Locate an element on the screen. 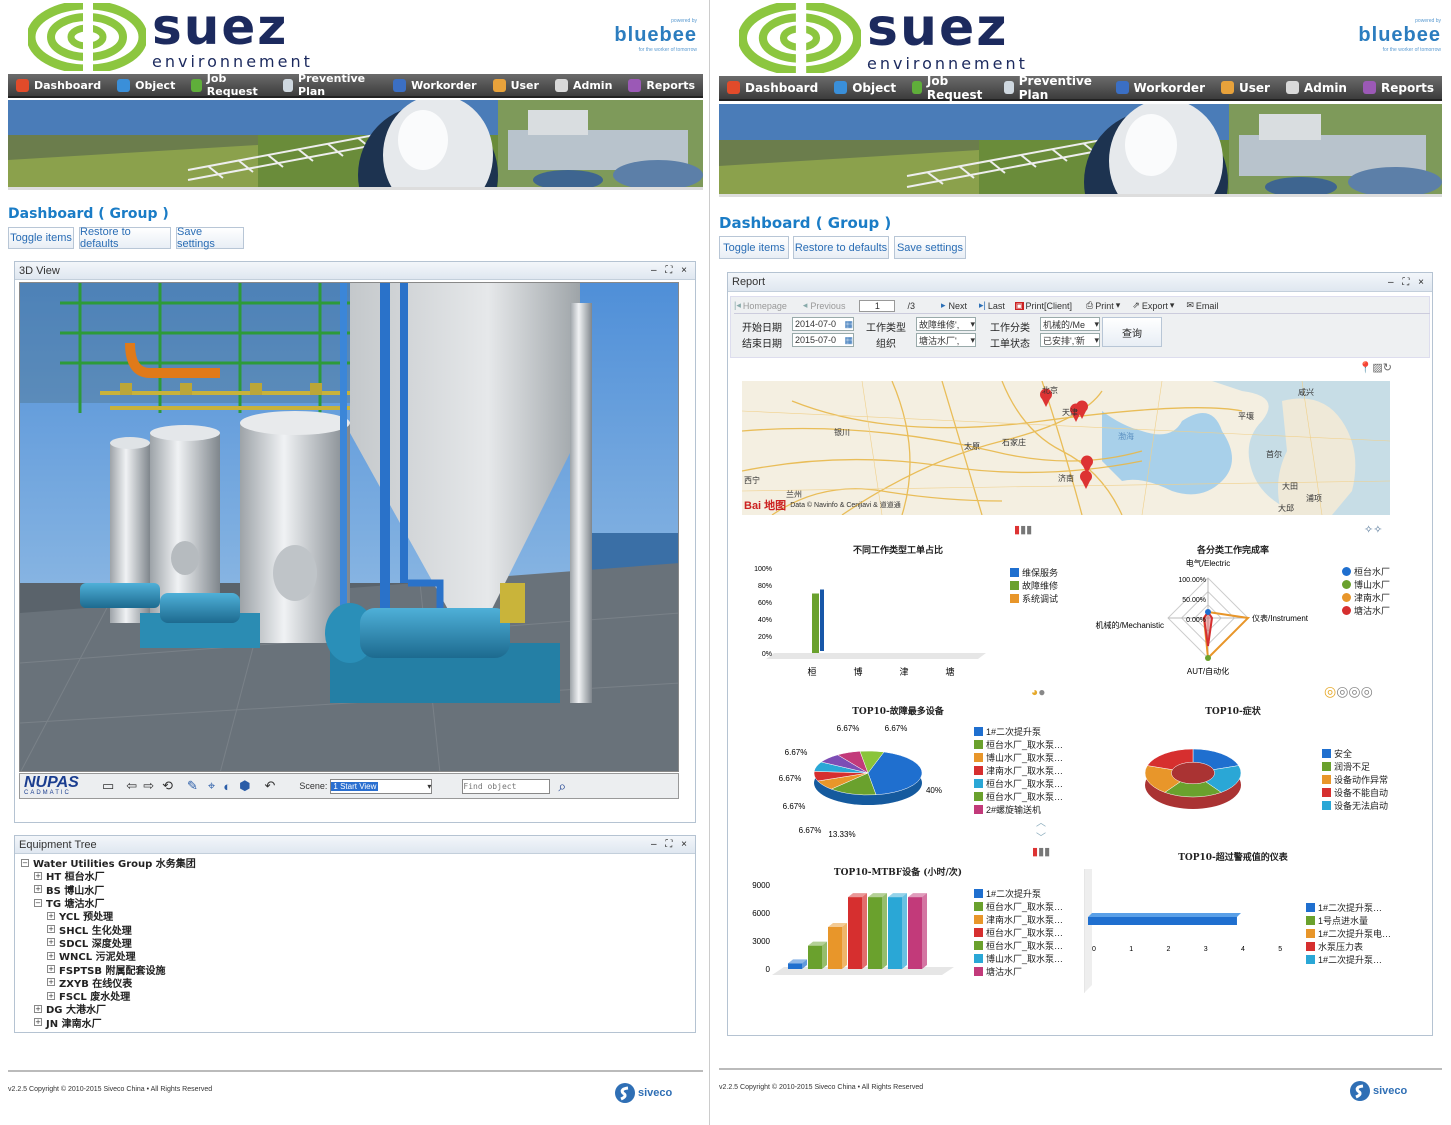 This screenshot has height=1125, width=1451. nav-item-job-request: Job Request is located at coordinates (950, 88).